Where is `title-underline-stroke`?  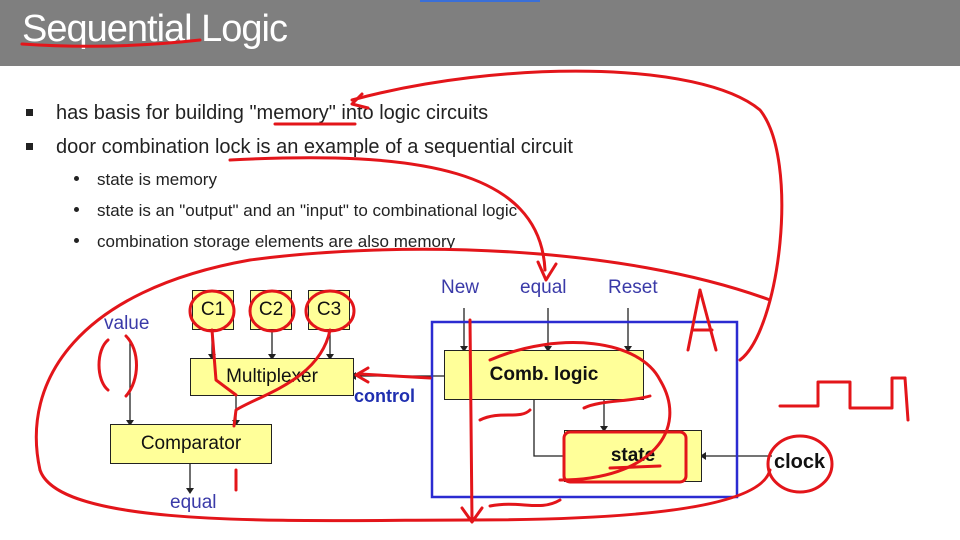
title-underline-stroke is located at coordinates (111, 43).